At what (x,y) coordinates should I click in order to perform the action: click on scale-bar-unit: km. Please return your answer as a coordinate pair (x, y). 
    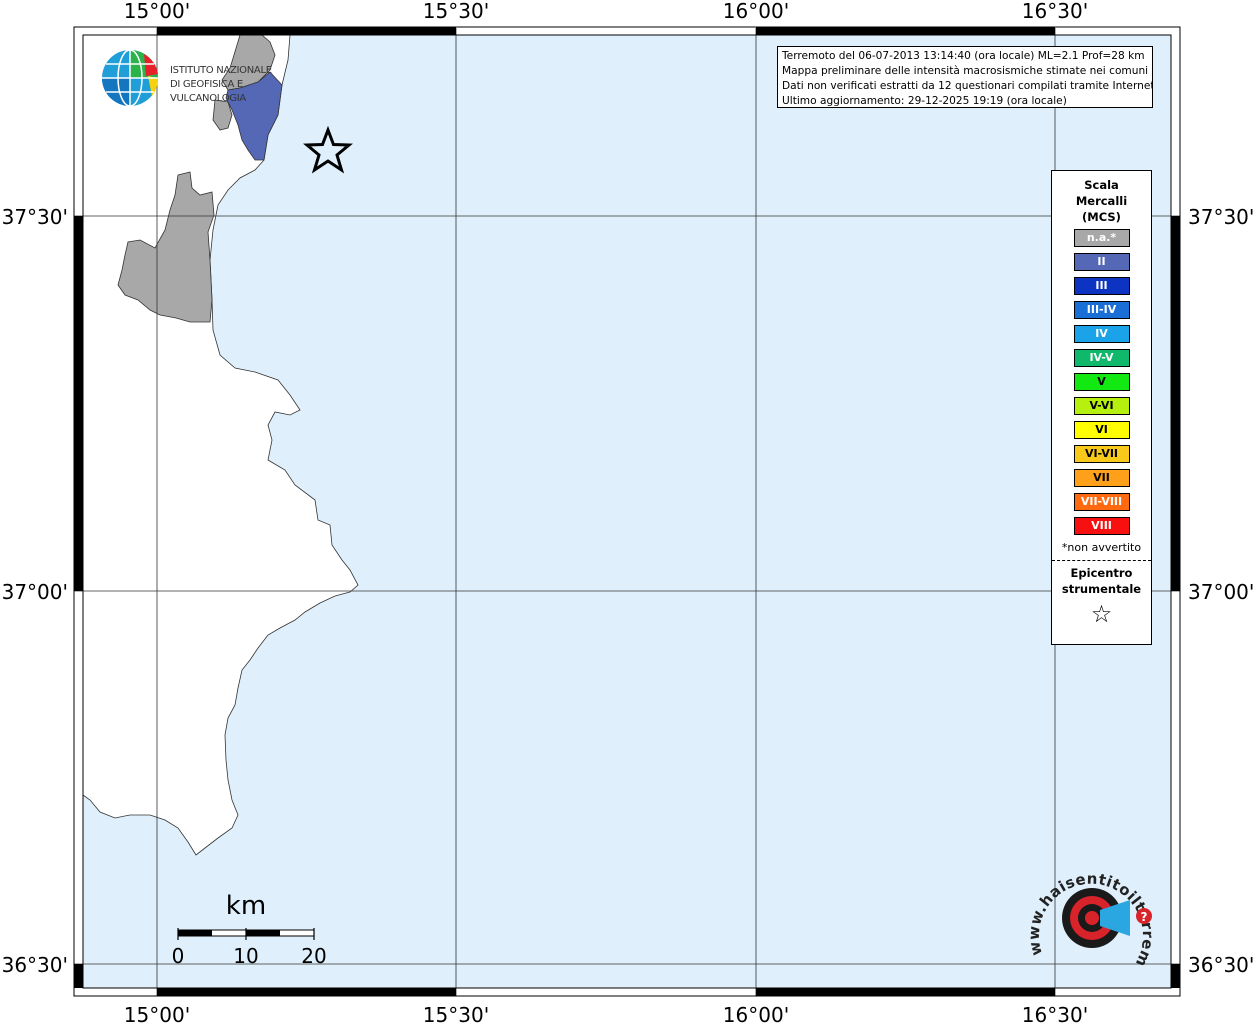
    Looking at the image, I should click on (246, 906).